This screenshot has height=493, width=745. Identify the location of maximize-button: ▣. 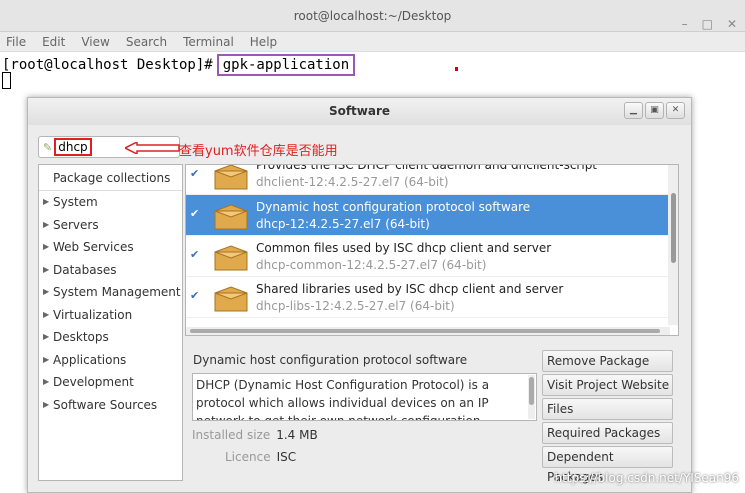
(654, 110).